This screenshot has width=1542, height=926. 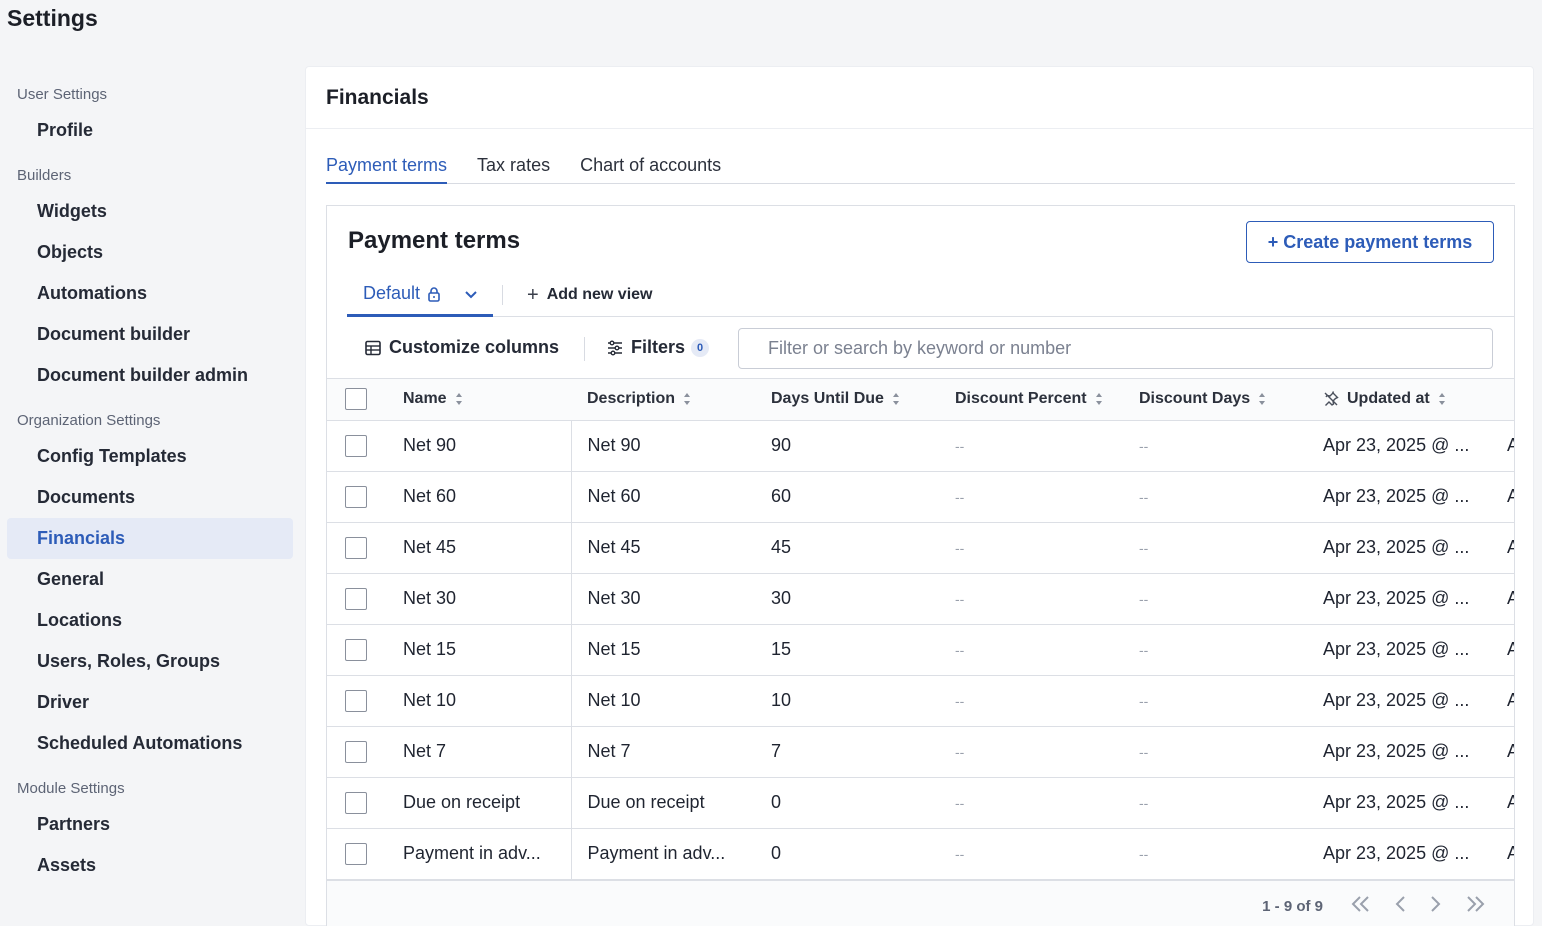 What do you see at coordinates (599, 294) in the screenshot?
I see `add-new-view-label: Add new view` at bounding box center [599, 294].